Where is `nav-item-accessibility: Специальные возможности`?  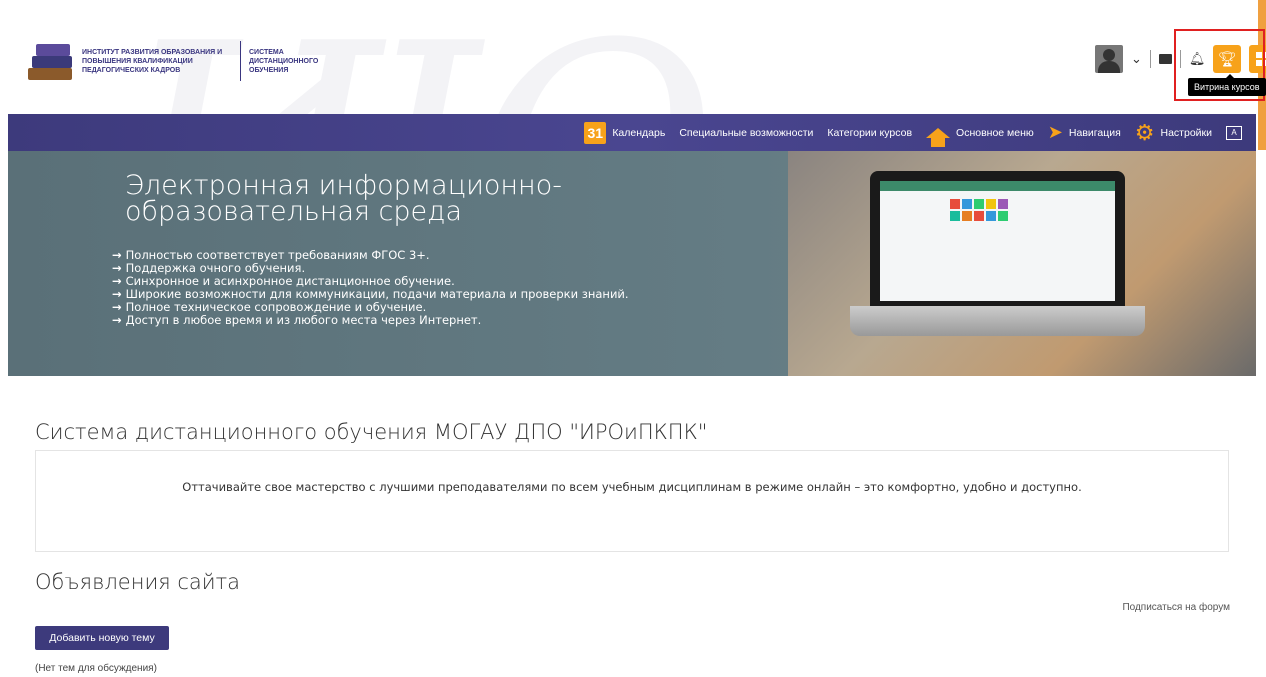 nav-item-accessibility: Специальные возможности is located at coordinates (746, 133).